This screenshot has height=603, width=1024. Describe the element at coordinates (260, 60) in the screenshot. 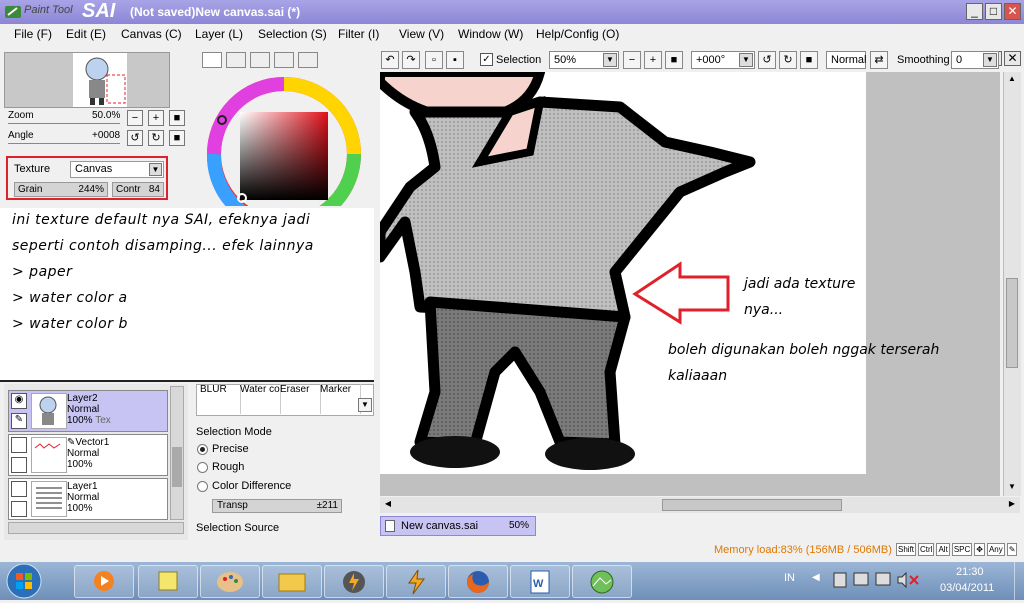

I see `hsv-slider-tab-icon` at that location.